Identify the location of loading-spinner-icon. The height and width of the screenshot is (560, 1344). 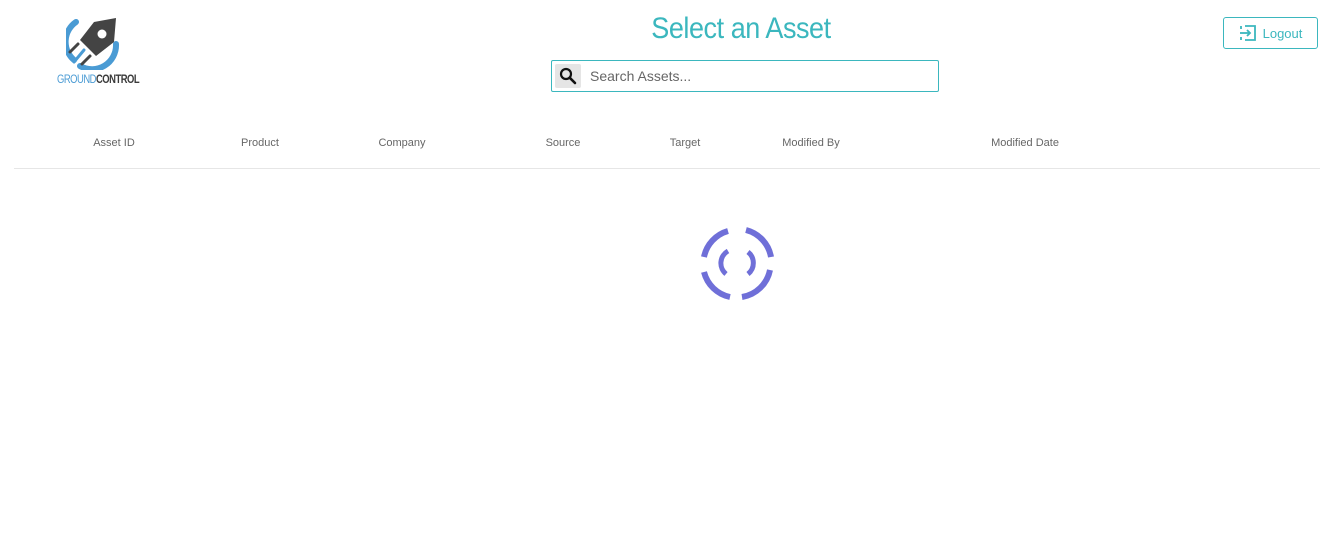
(737, 263).